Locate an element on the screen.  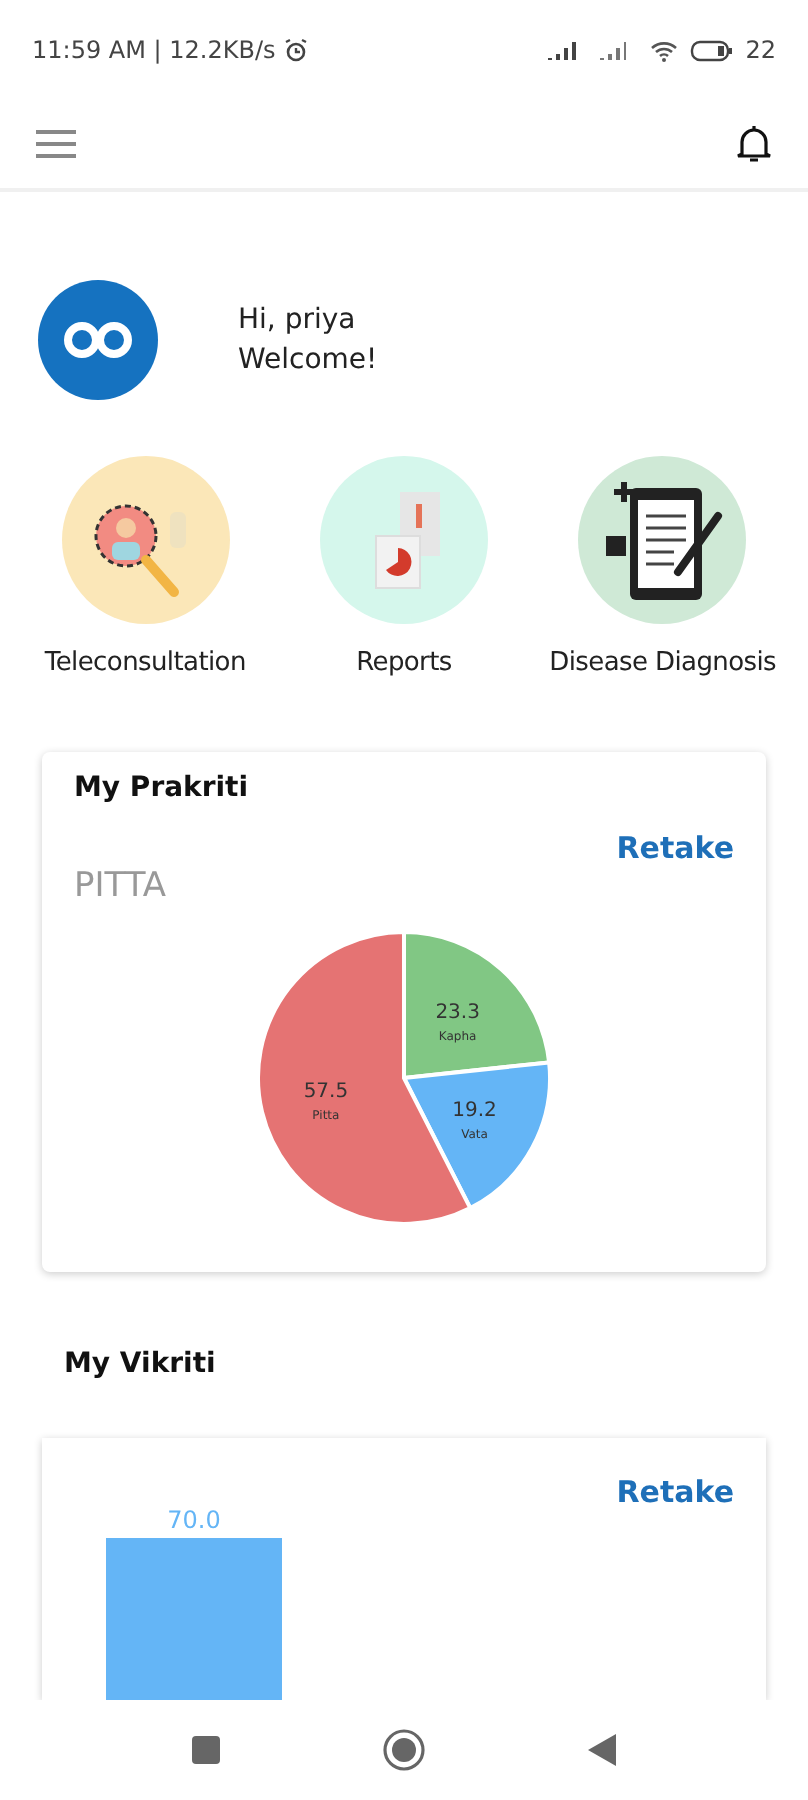
slice-value: 23.3 is located at coordinates (457, 1012).